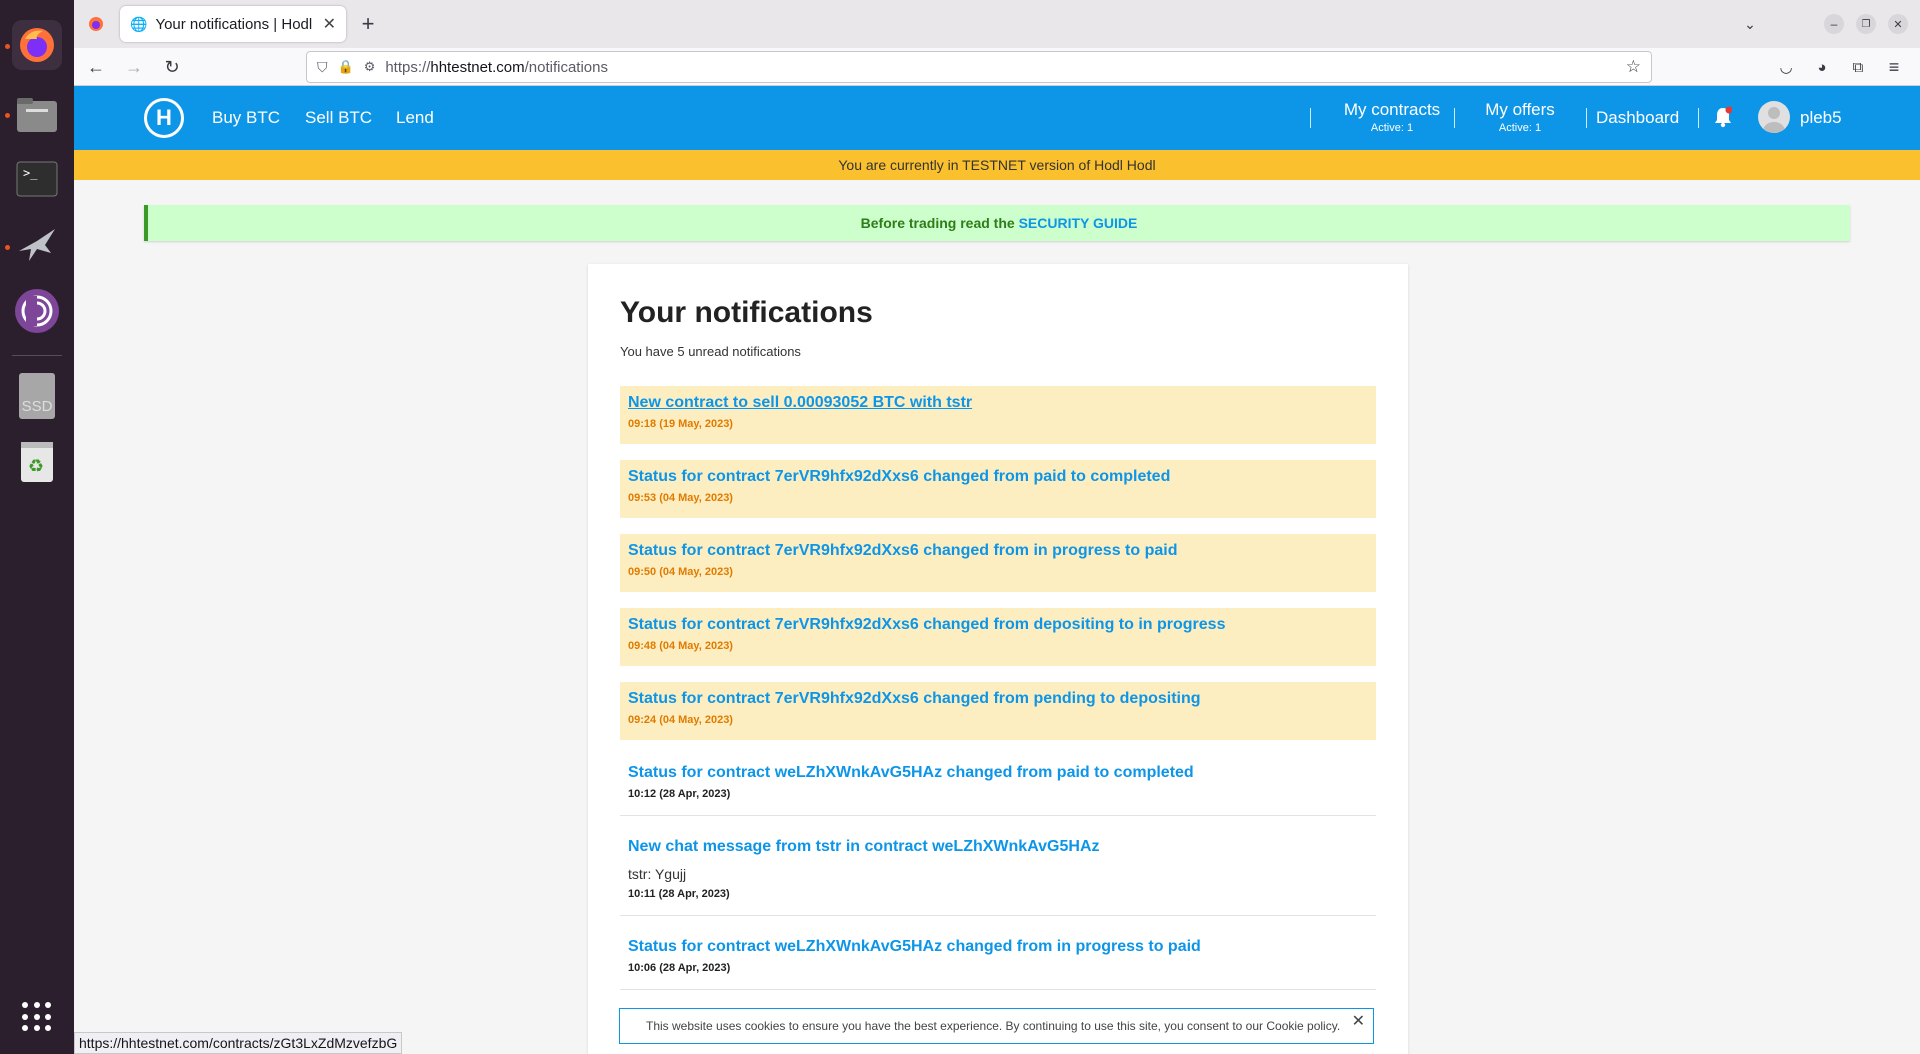 This screenshot has width=1920, height=1054. Describe the element at coordinates (1786, 67) in the screenshot. I see `pocket-icon: ◡` at that location.